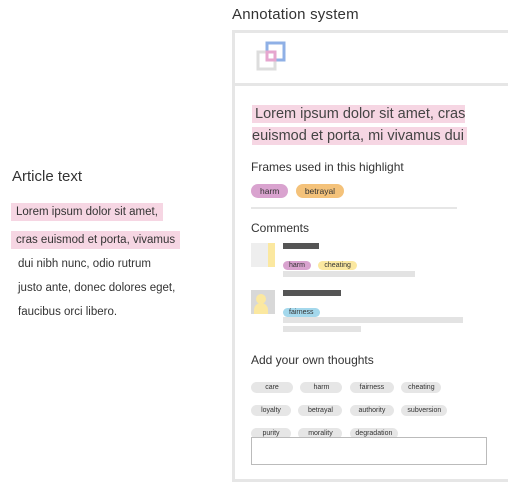  What do you see at coordinates (371, 263) in the screenshot?
I see `comment-item: harm cheating` at bounding box center [371, 263].